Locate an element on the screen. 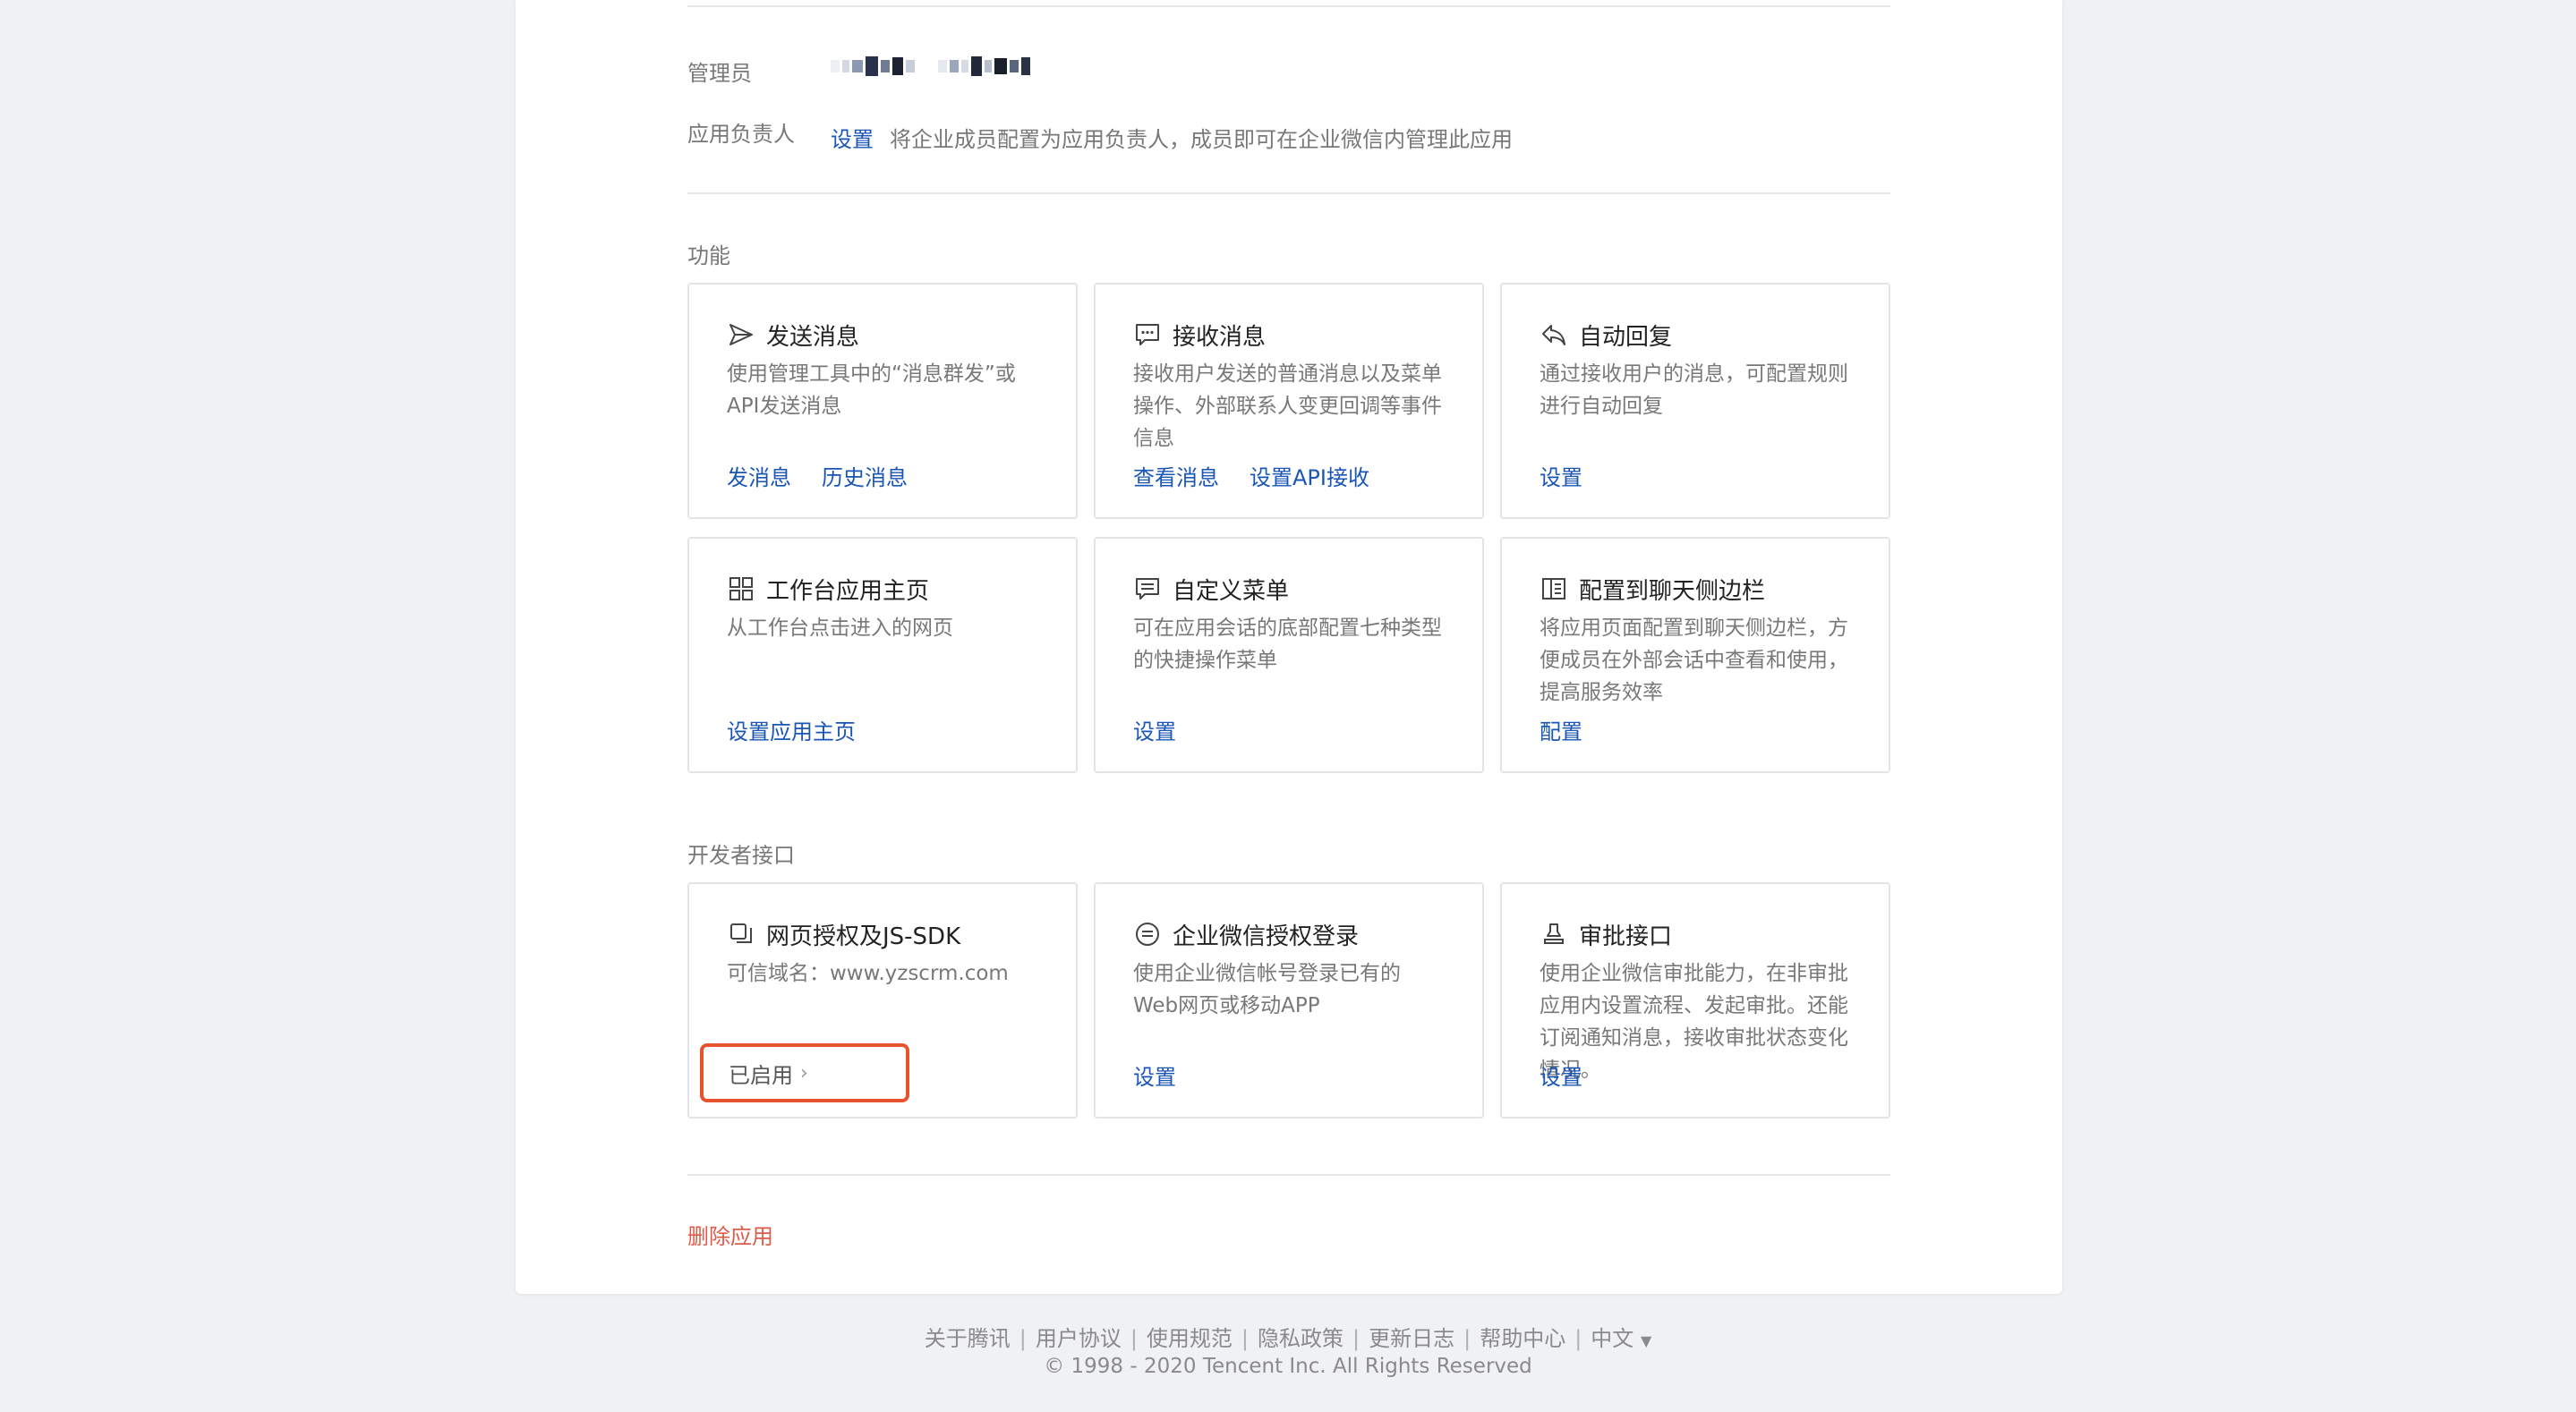 This screenshot has height=1412, width=2576. owner-row: 设置 将企业成员配置为应用负责人，成员即可在企业微信内管理此应用 is located at coordinates (1172, 137).